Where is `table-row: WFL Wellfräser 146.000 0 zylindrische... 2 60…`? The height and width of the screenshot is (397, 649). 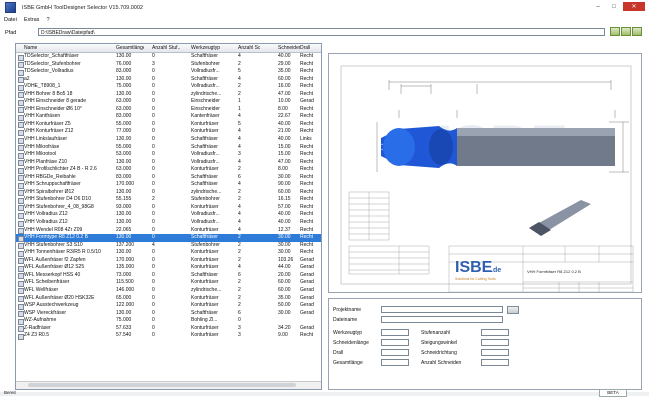 table-row: WFL Wellfräser 146.000 0 zylindrische... 2 60… is located at coordinates (168, 291).